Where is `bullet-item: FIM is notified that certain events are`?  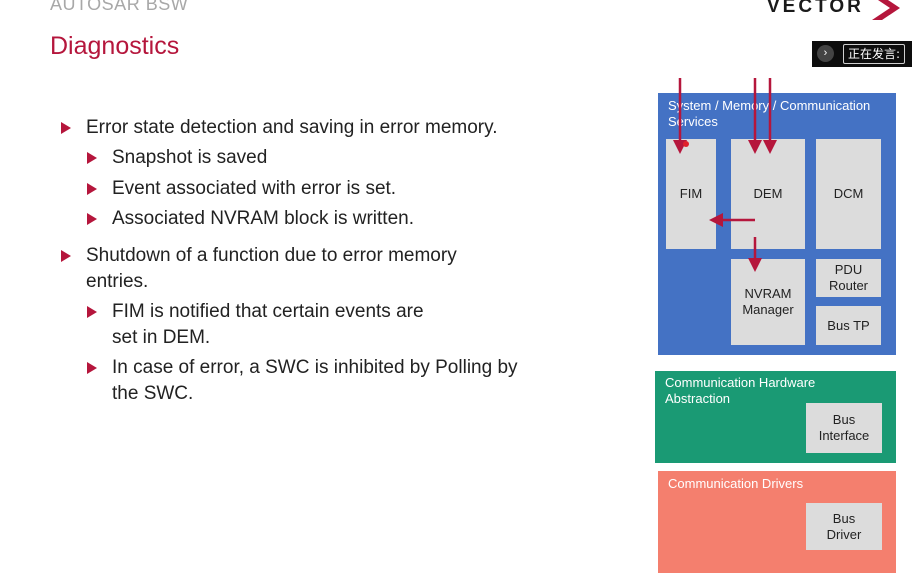
bullet-item: FIM is notified that certain events are is located at coordinates (268, 311).